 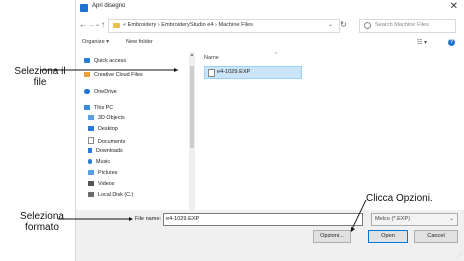 What do you see at coordinates (103, 162) in the screenshot?
I see `sidebar-item-label: Music` at bounding box center [103, 162].